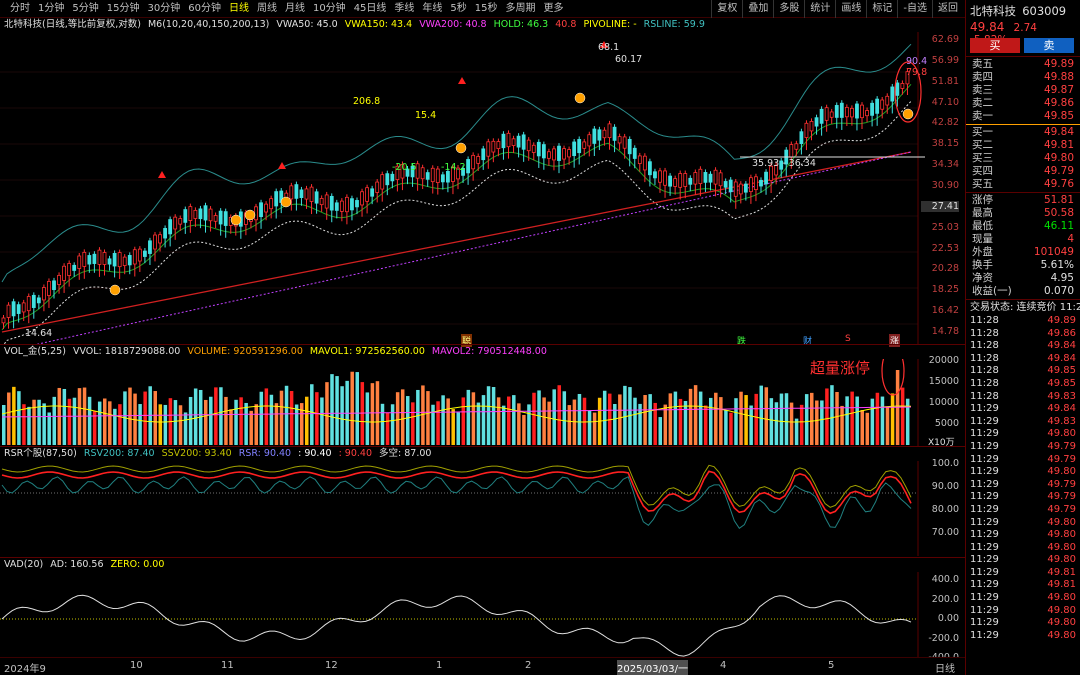  I want to click on tool-button: 叠加, so click(757, 9).